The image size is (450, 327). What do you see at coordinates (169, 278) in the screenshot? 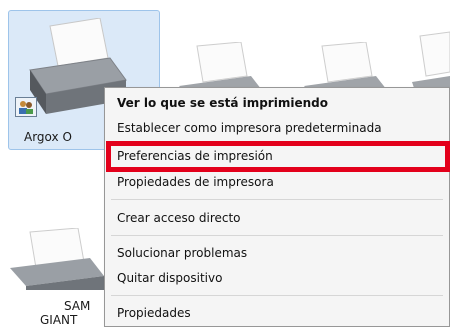
I see `menu-item-quitar-dispositivo: Quitar dispositivo` at bounding box center [169, 278].